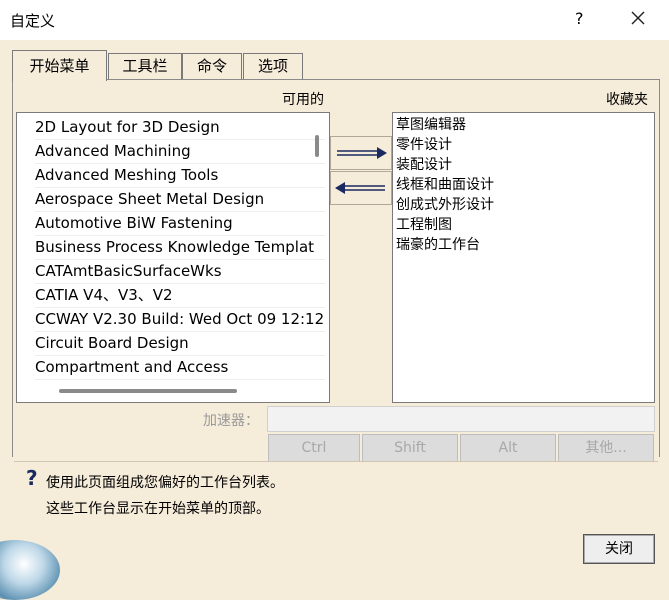  Describe the element at coordinates (424, 145) in the screenshot. I see `list-item: 零件设计` at that location.